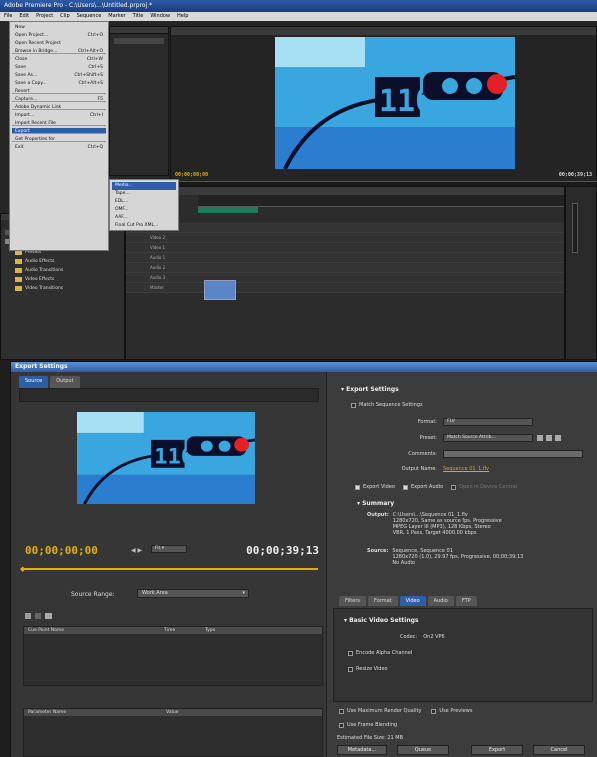 The image size is (597, 757). What do you see at coordinates (357, 487) in the screenshot?
I see `export-video-checkbox` at bounding box center [357, 487].